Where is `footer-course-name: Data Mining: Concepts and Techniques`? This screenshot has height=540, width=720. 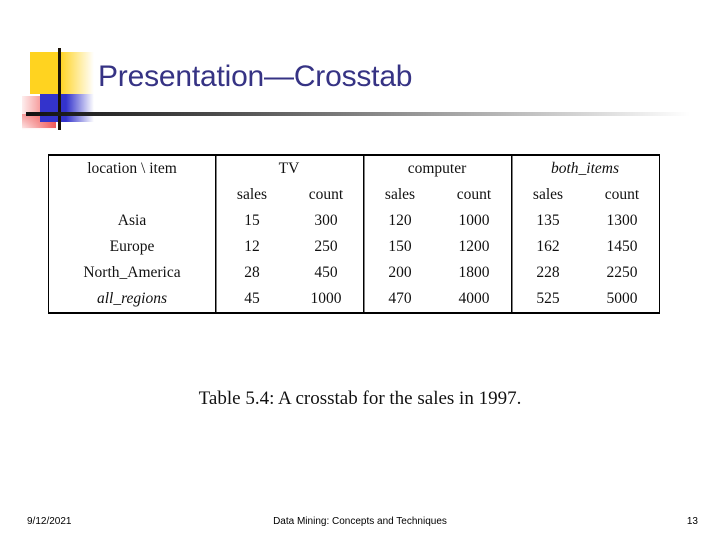 footer-course-name: Data Mining: Concepts and Techniques is located at coordinates (360, 521).